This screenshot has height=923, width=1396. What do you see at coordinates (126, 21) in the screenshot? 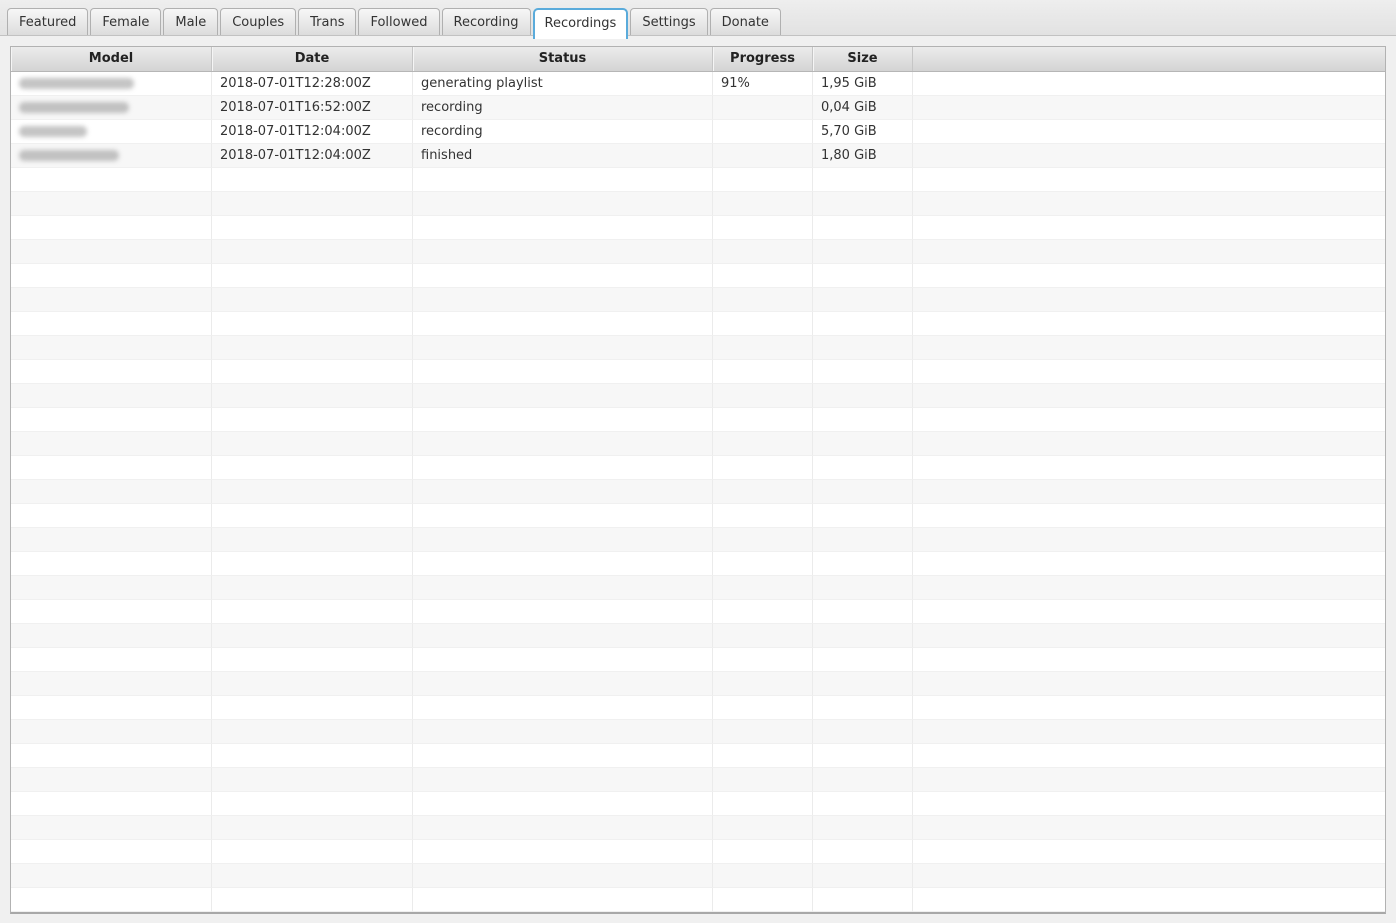
I see `tab-female: Female` at bounding box center [126, 21].